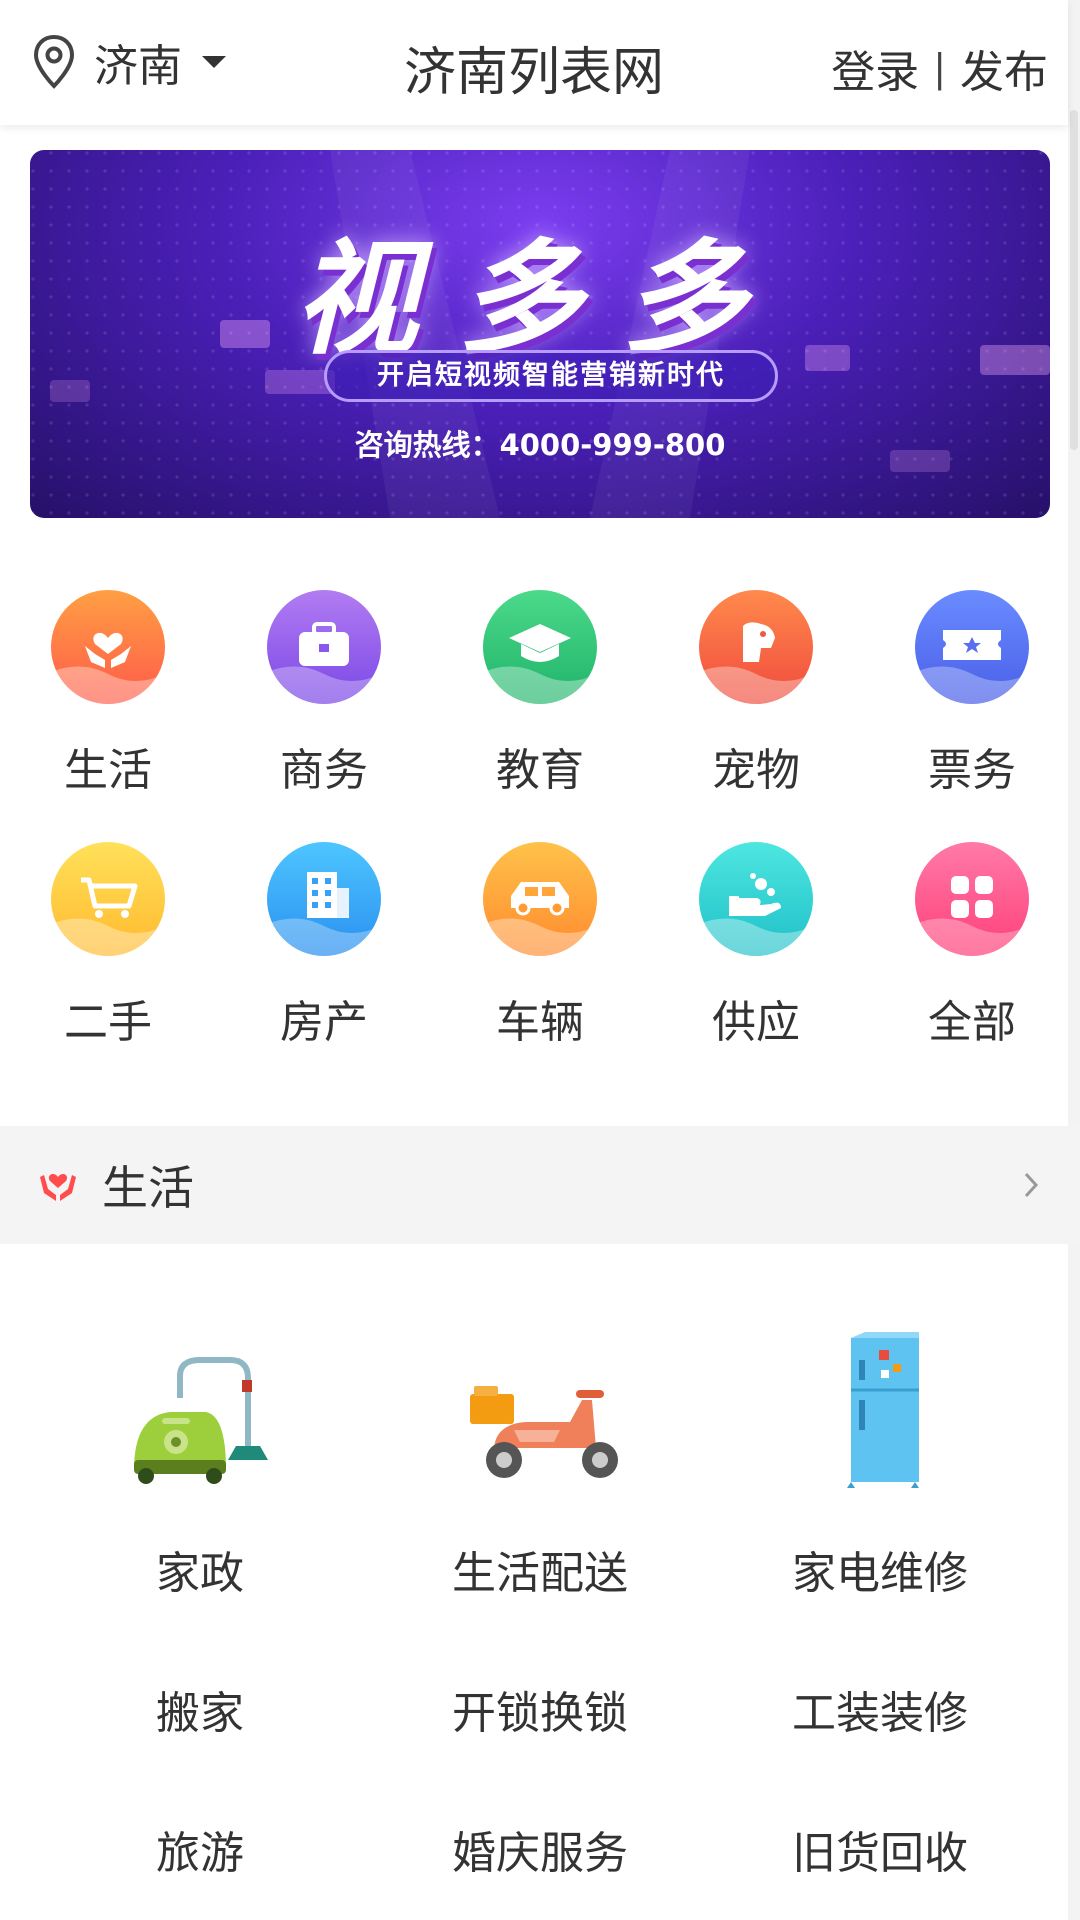 This screenshot has width=1080, height=1920. What do you see at coordinates (200, 1709) in the screenshot?
I see `service-moving: 搬家` at bounding box center [200, 1709].